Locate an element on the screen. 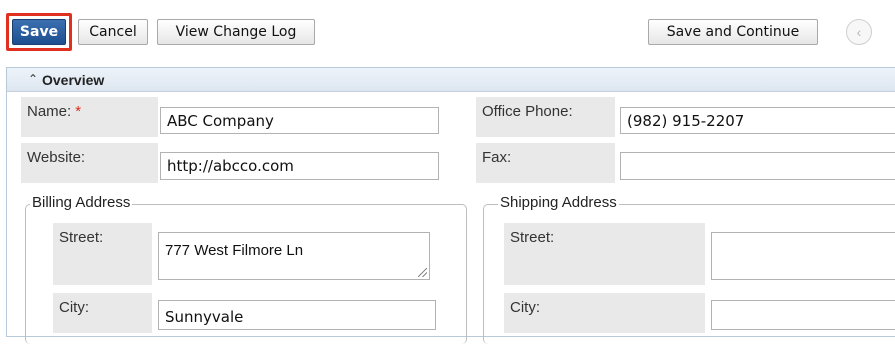 The width and height of the screenshot is (895, 344). shipping-street-label: Street: is located at coordinates (604, 254).